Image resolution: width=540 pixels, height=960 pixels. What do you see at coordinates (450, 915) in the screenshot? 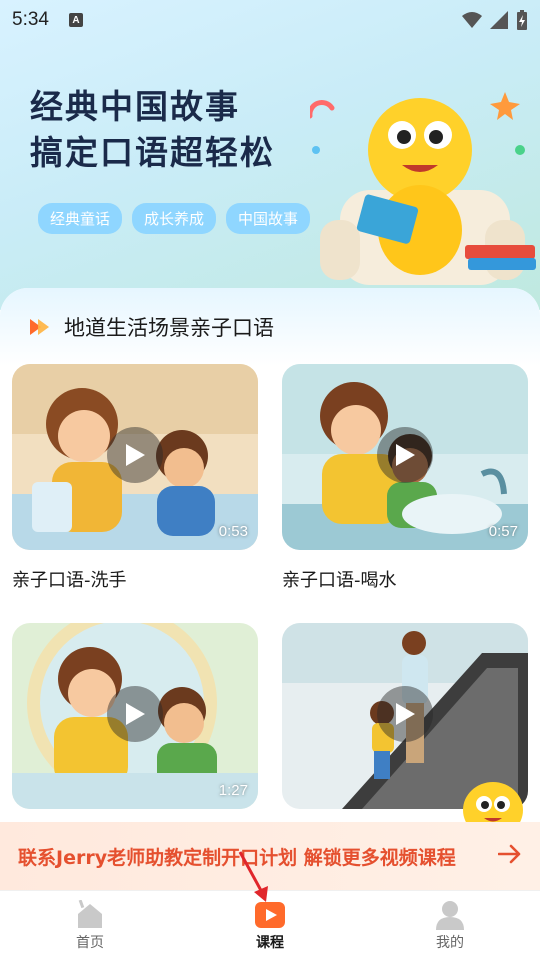
I see `profile-icon` at bounding box center [450, 915].